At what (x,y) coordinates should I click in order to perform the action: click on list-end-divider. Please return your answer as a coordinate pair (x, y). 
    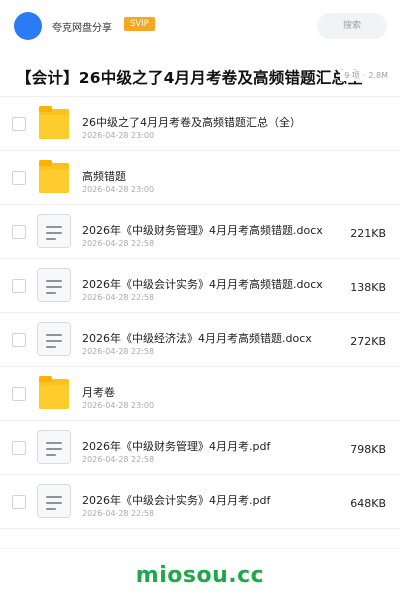
    Looking at the image, I should click on (200, 528).